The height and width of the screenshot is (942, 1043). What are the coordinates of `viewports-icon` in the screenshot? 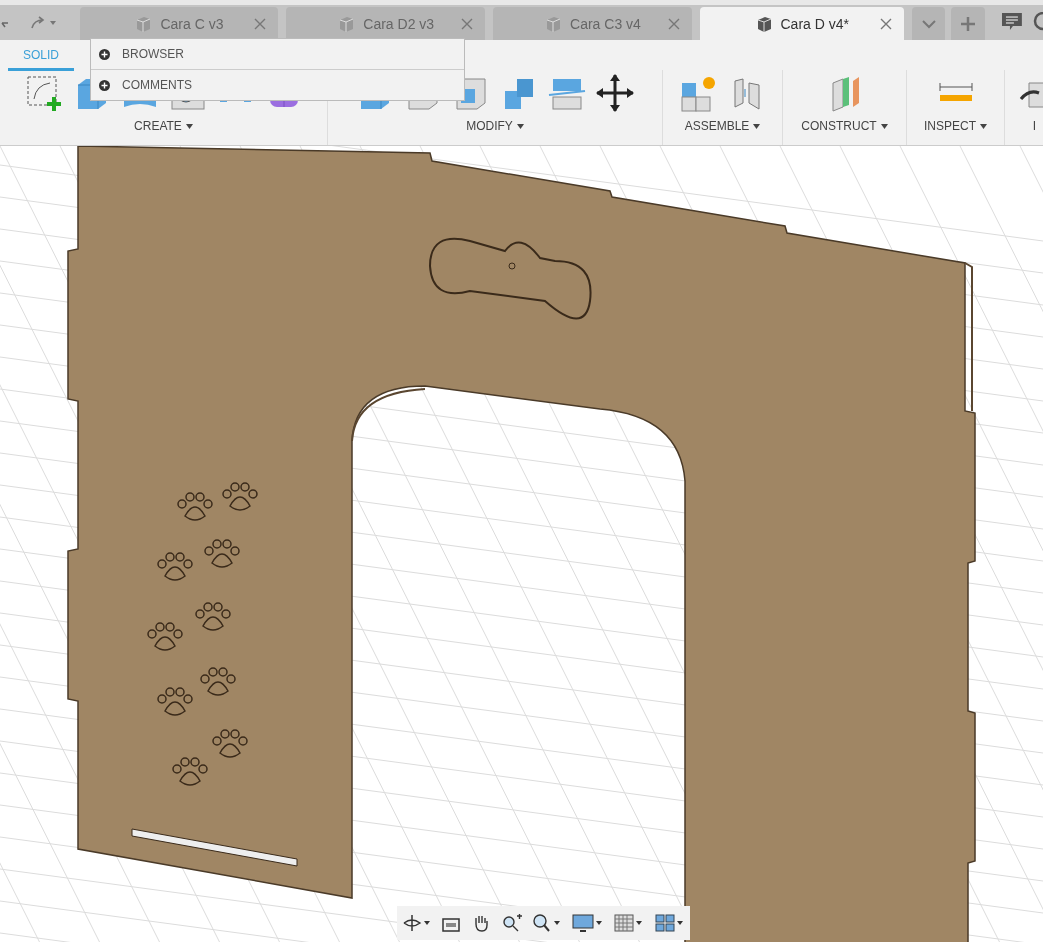 It's located at (670, 923).